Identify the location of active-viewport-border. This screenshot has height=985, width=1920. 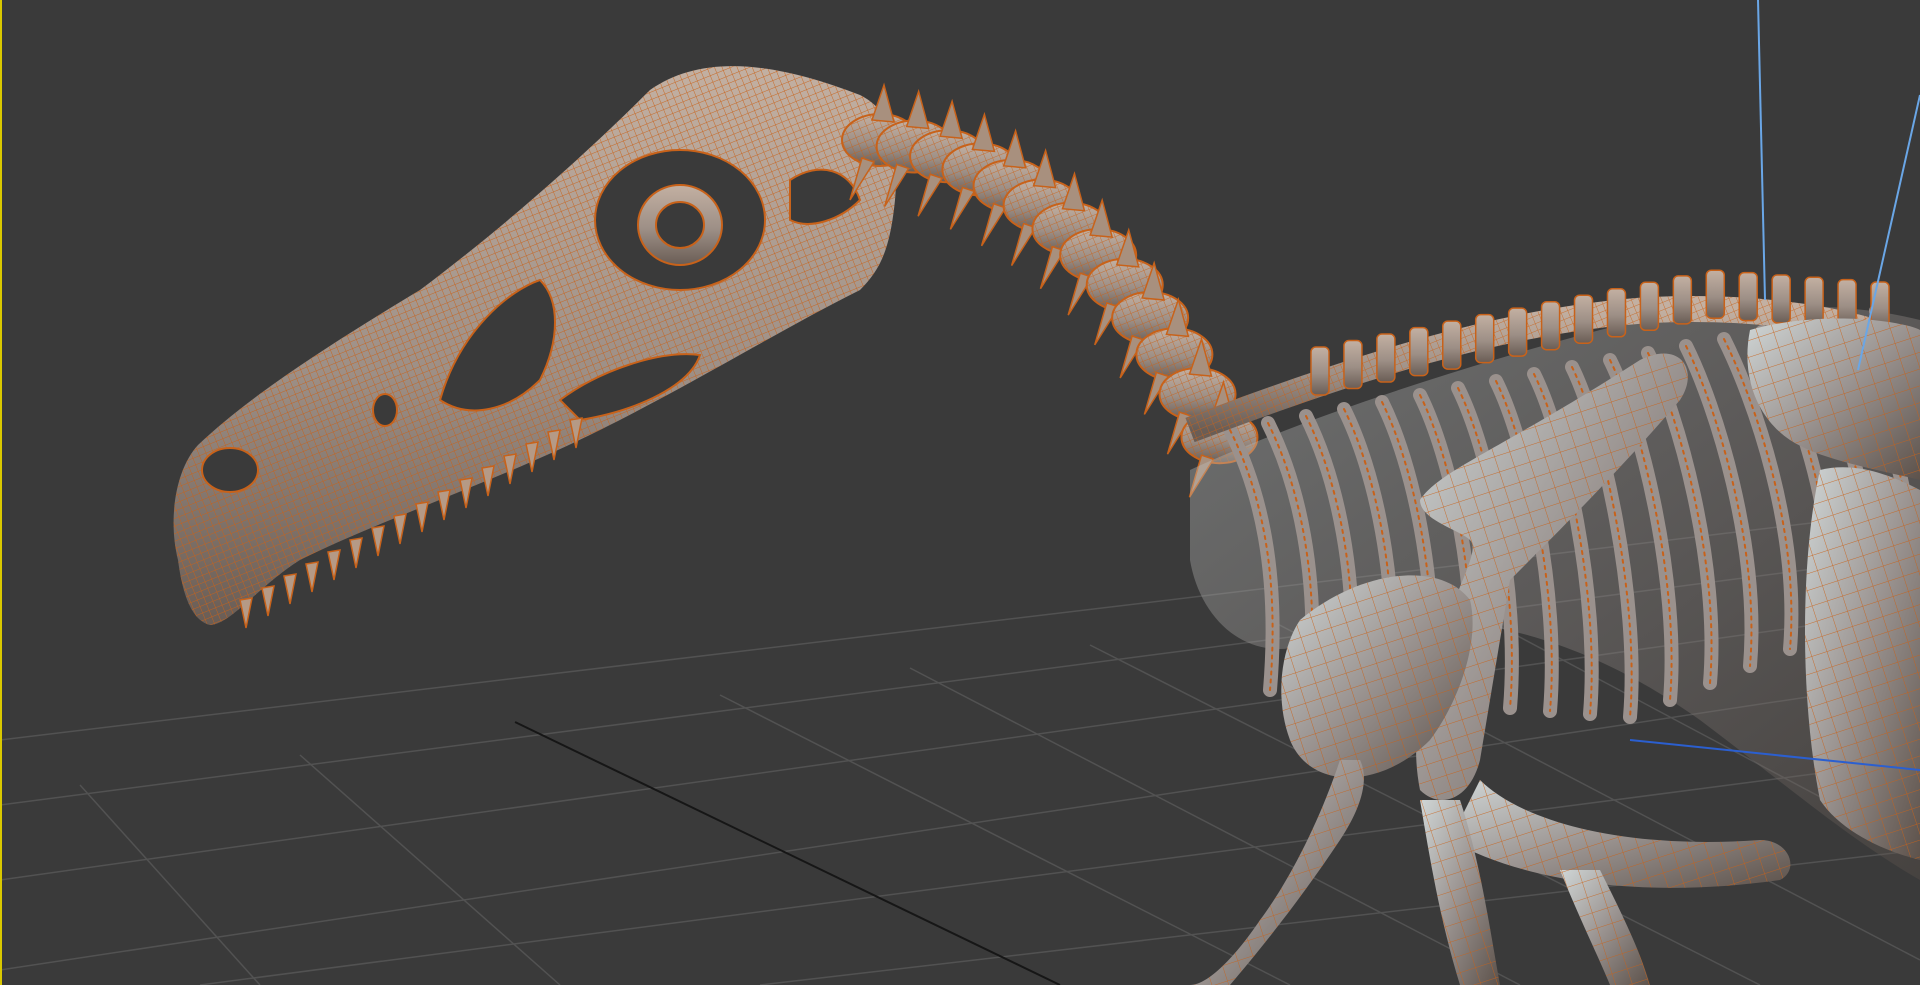
(1, 492).